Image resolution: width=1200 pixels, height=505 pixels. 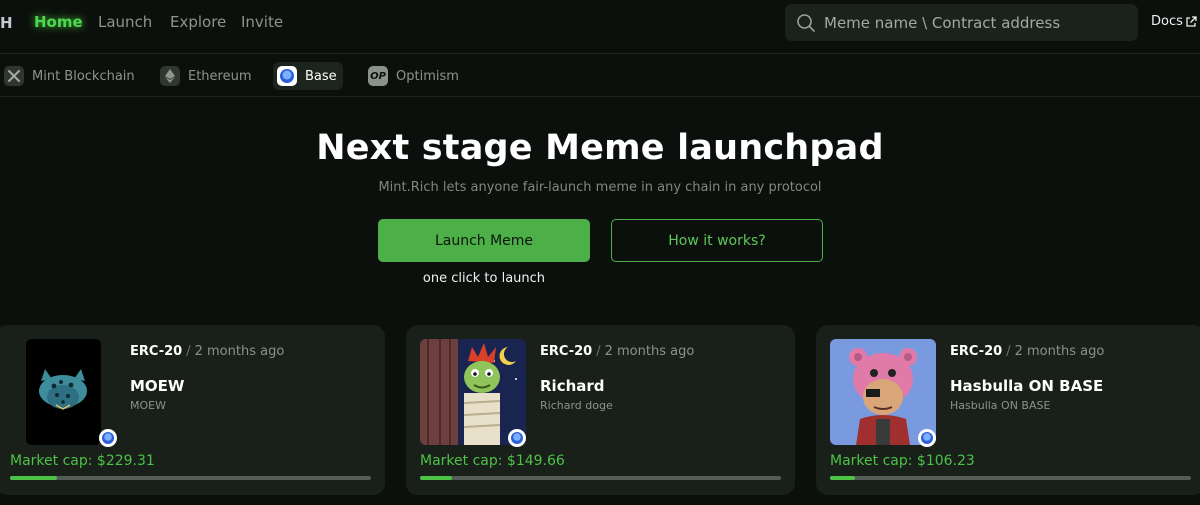 I want to click on chain-label: Optimism, so click(x=427, y=76).